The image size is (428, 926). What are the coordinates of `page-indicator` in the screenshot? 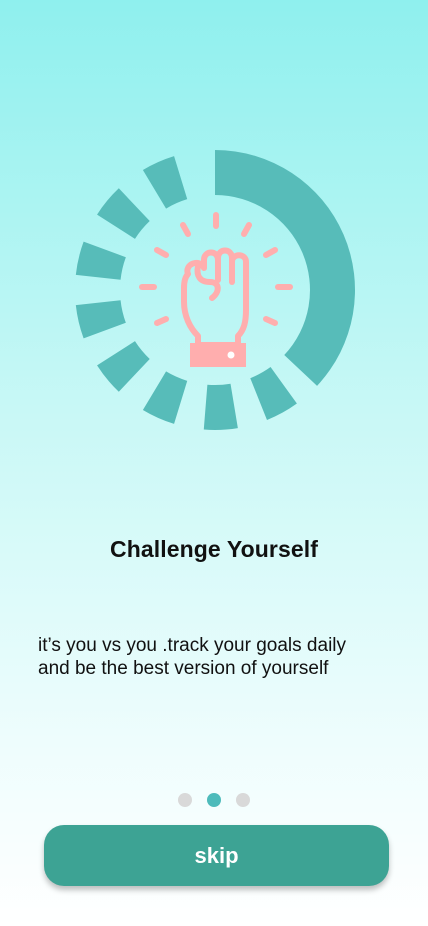 It's located at (214, 801).